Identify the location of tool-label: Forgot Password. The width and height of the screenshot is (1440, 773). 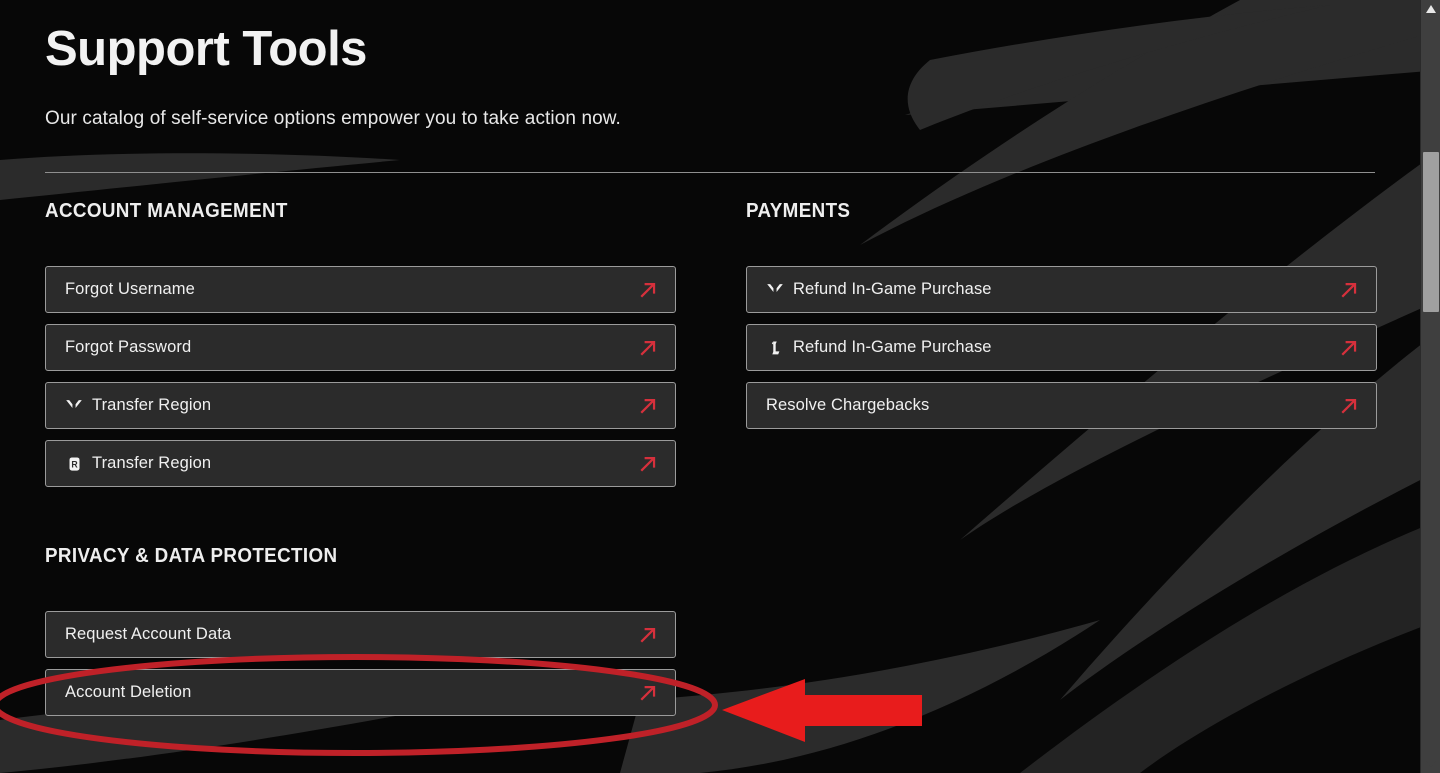
(128, 347).